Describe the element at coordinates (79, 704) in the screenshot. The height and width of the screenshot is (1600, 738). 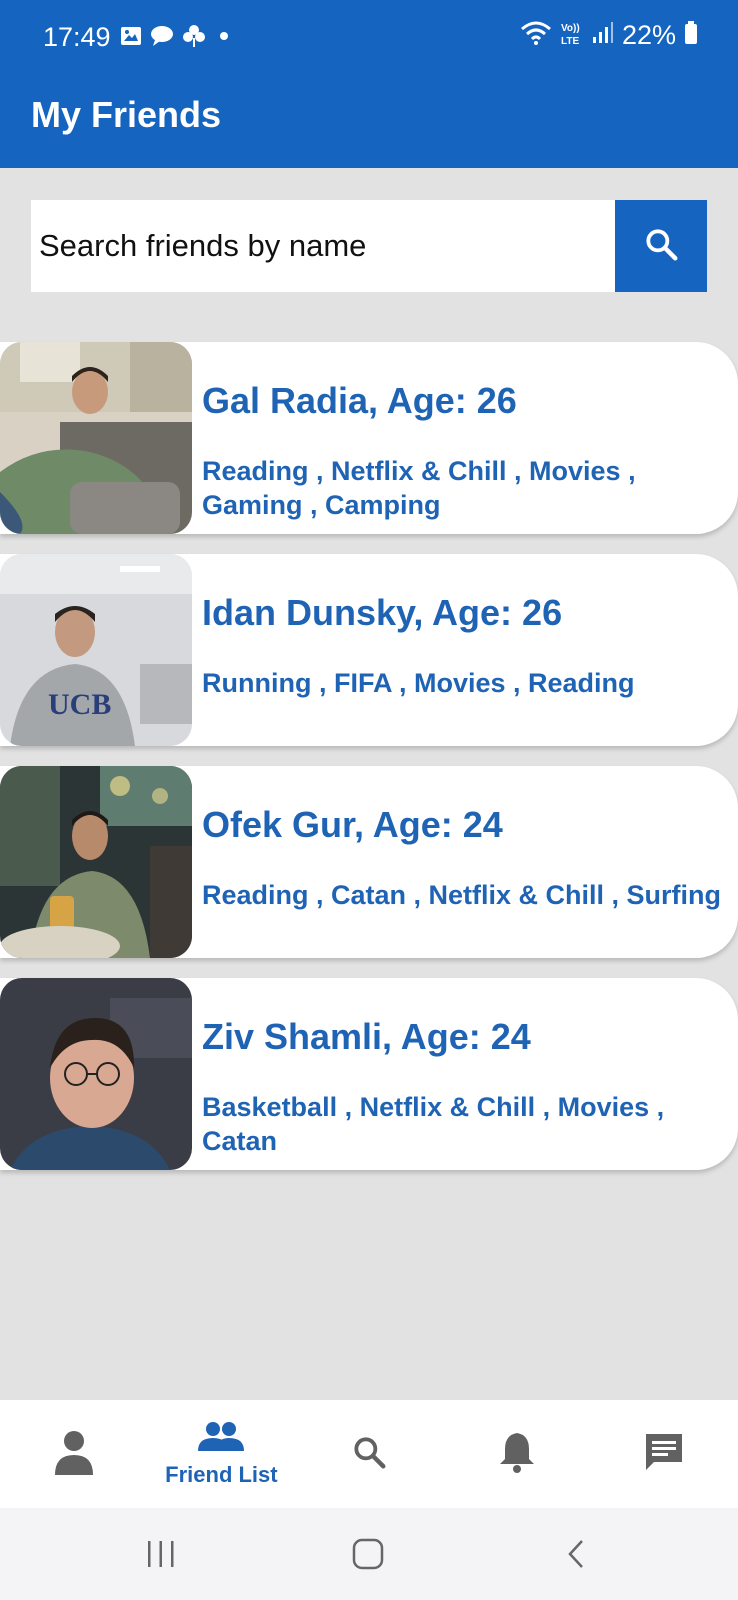
I see `svg-text: UCB` at that location.